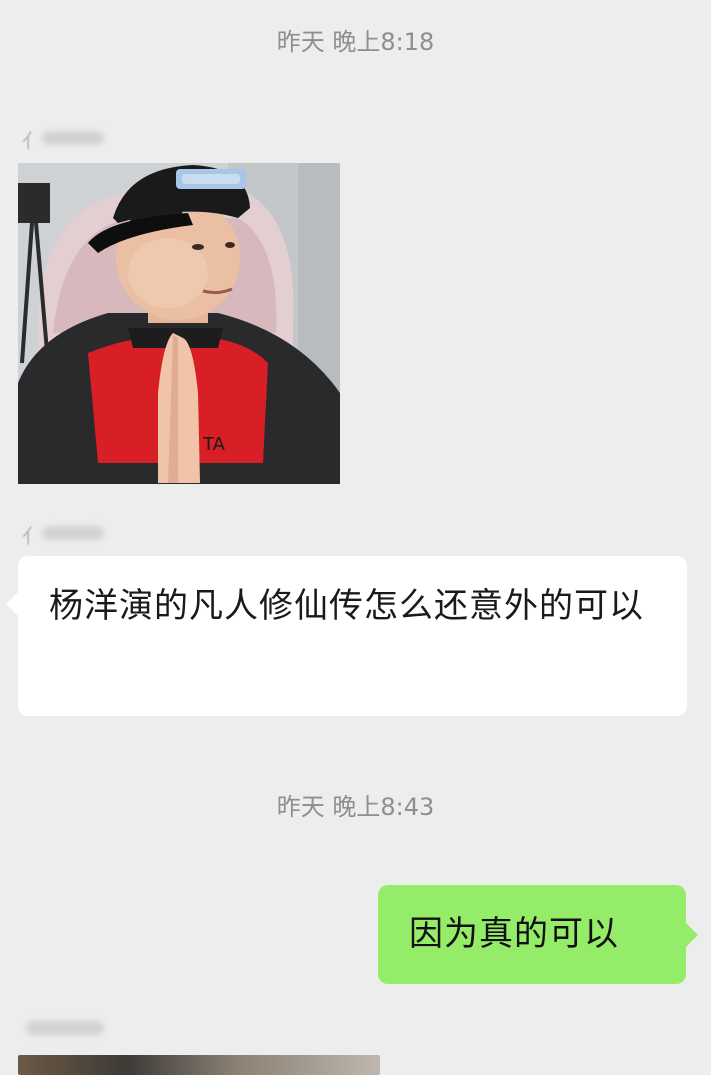  I want to click on message-text: 杨洋演的凡人修仙传怎么还意外的可以, so click(346, 606).